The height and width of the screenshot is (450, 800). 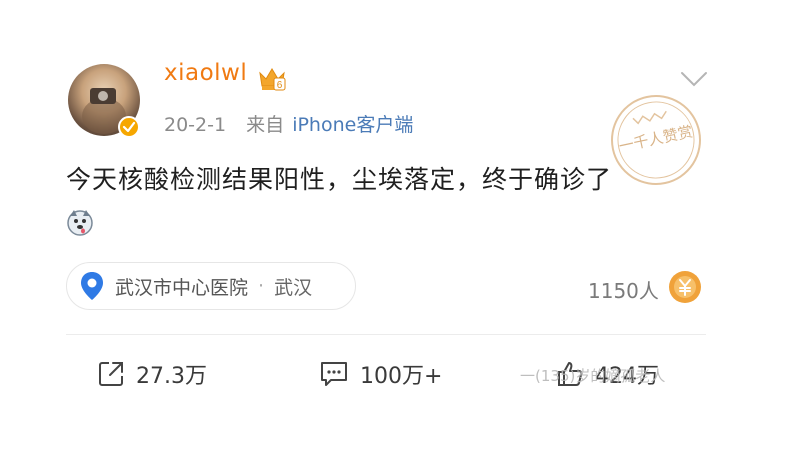 I want to click on username: xiaolwl, so click(x=205, y=73).